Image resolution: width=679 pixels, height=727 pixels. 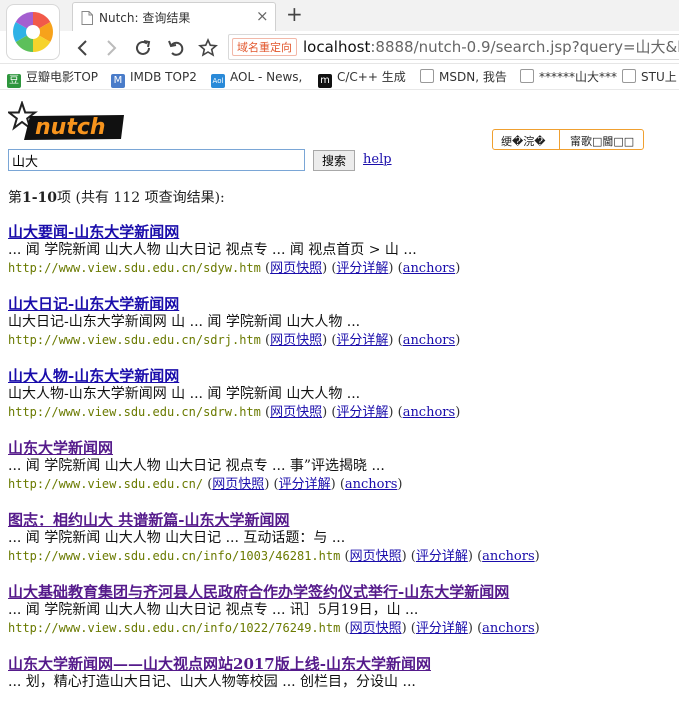 I want to click on result-url: http://www.view.sdu.edu.cn/, so click(x=106, y=484).